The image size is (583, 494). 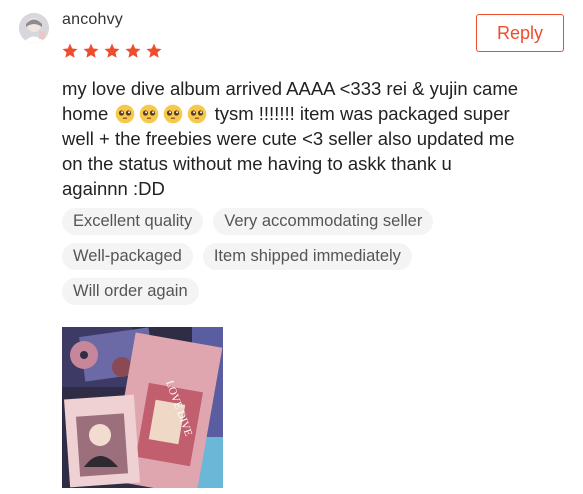 What do you see at coordinates (130, 291) in the screenshot?
I see `tag-will-order-again: Will order again` at bounding box center [130, 291].